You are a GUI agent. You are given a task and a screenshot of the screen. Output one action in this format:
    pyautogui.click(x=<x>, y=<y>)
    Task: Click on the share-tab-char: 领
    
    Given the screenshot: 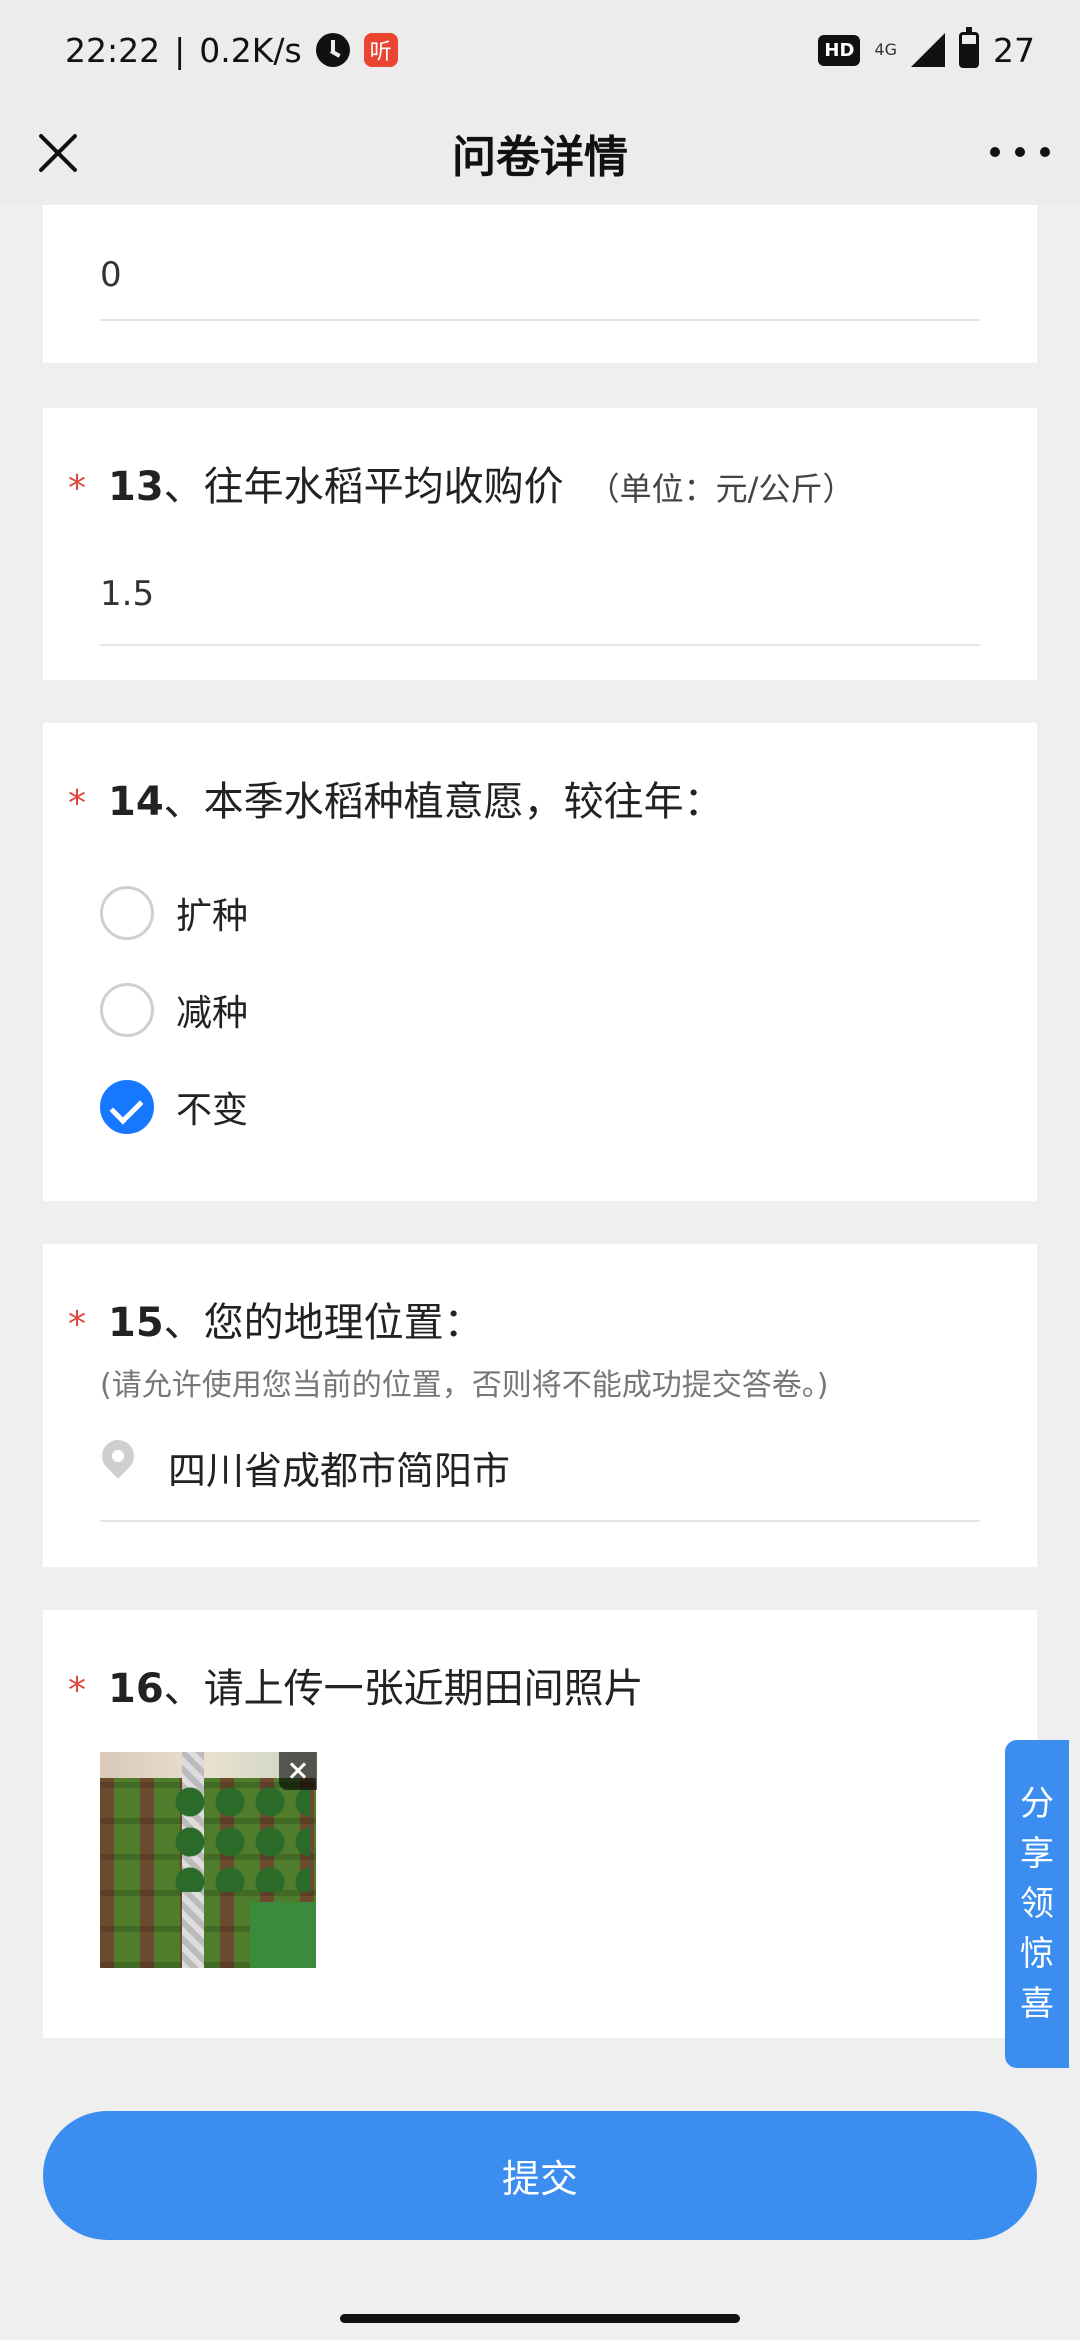 What is the action you would take?
    pyautogui.click(x=1037, y=1904)
    